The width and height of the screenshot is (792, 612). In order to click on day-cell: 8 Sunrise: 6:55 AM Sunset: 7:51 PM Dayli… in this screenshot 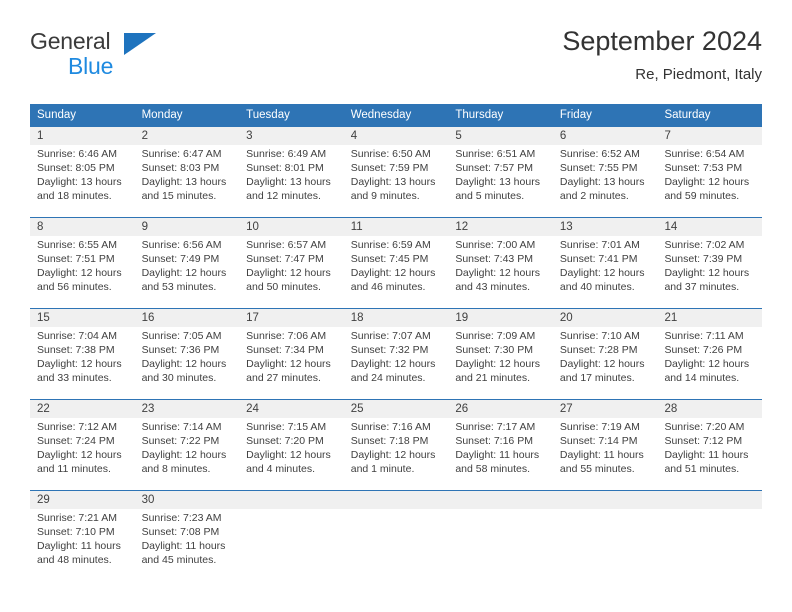, I will do `click(82, 263)`.